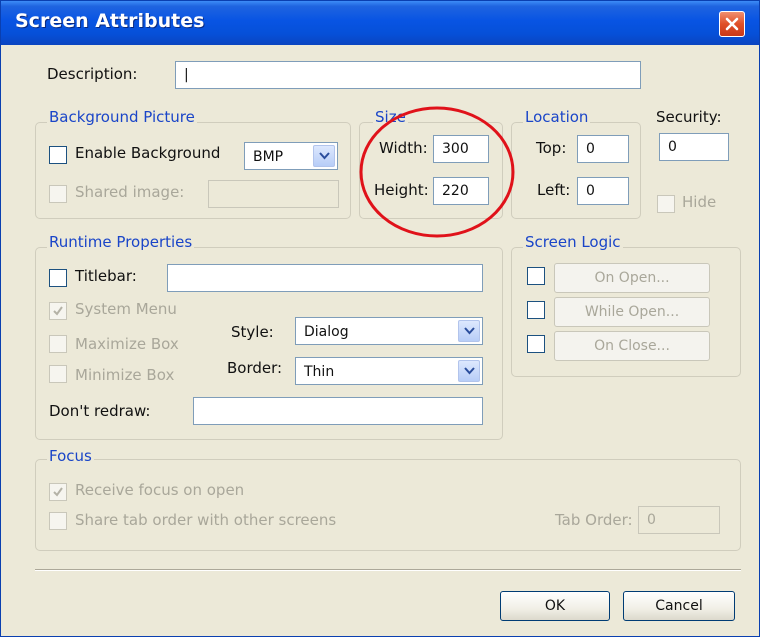 The height and width of the screenshot is (638, 760). I want to click on share-tab-order-label: Share tab order with other screens, so click(206, 520).